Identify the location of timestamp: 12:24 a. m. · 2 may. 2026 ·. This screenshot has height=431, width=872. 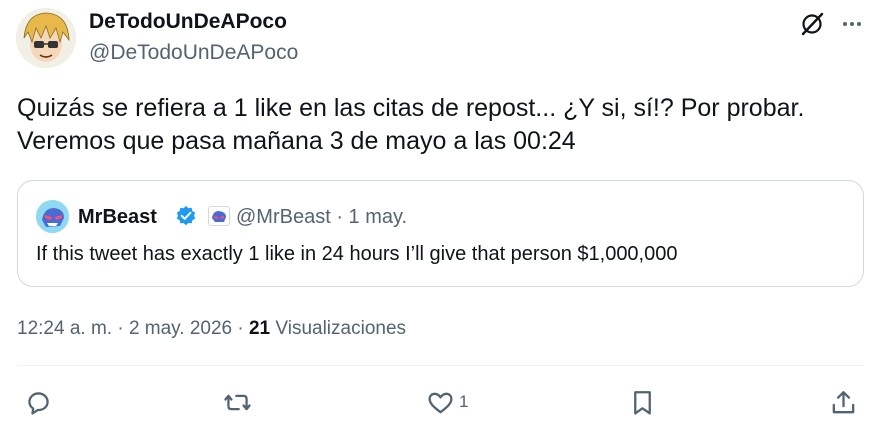
(133, 328).